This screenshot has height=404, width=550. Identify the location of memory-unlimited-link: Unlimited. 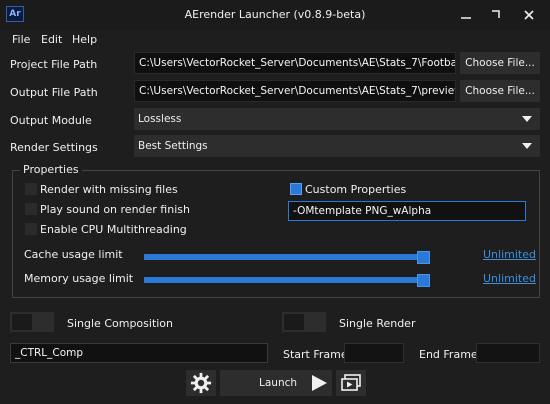
(509, 278).